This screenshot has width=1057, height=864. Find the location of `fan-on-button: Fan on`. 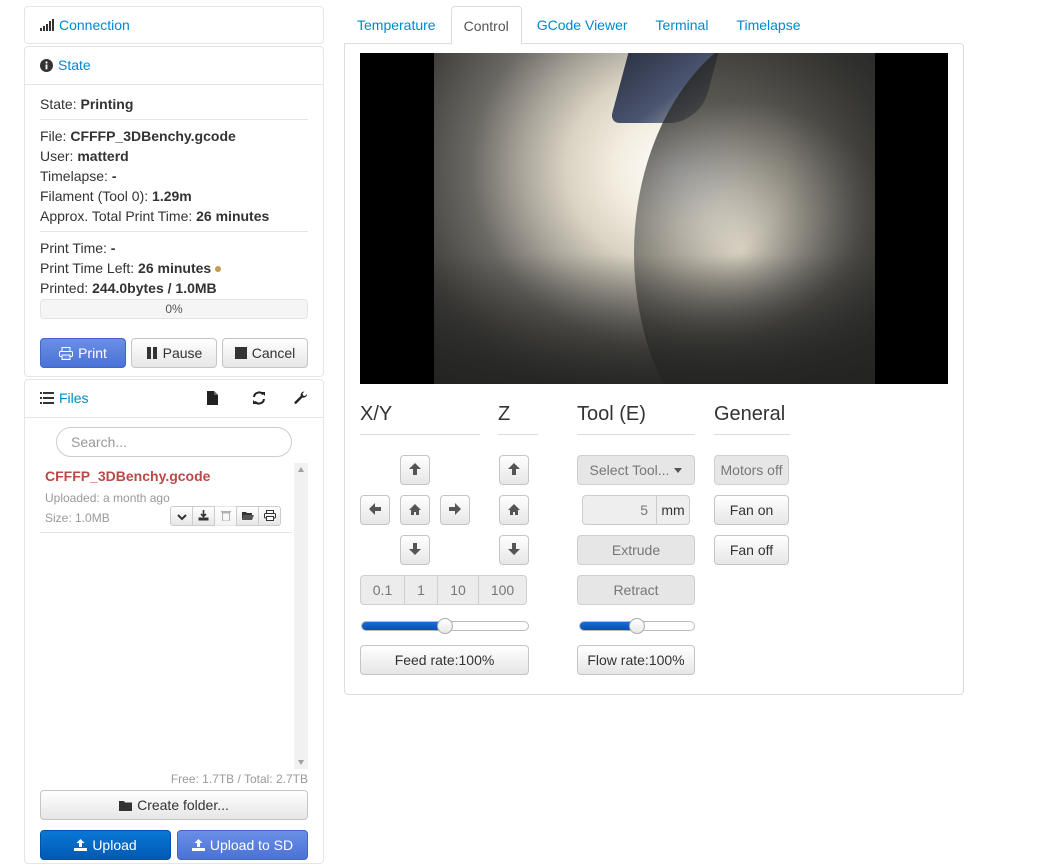

fan-on-button: Fan on is located at coordinates (751, 510).